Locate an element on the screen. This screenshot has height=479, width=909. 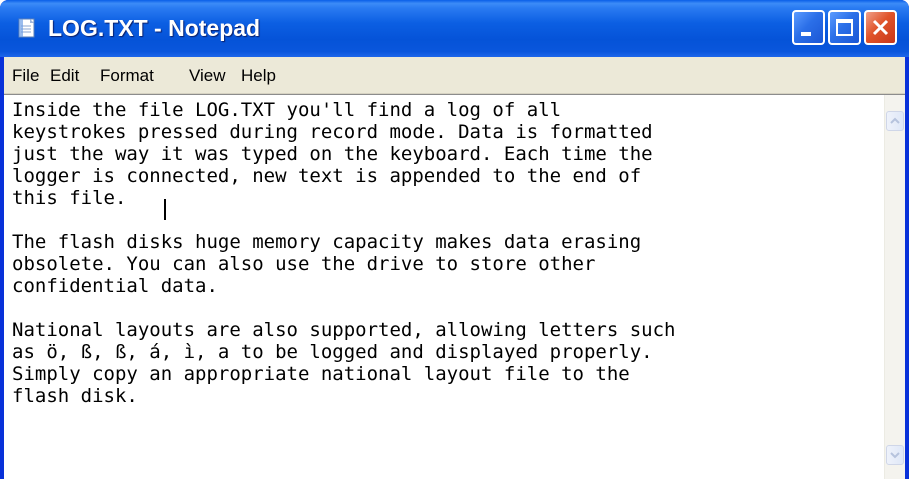
menu-bar: File Edit Format View Help is located at coordinates (454, 75).